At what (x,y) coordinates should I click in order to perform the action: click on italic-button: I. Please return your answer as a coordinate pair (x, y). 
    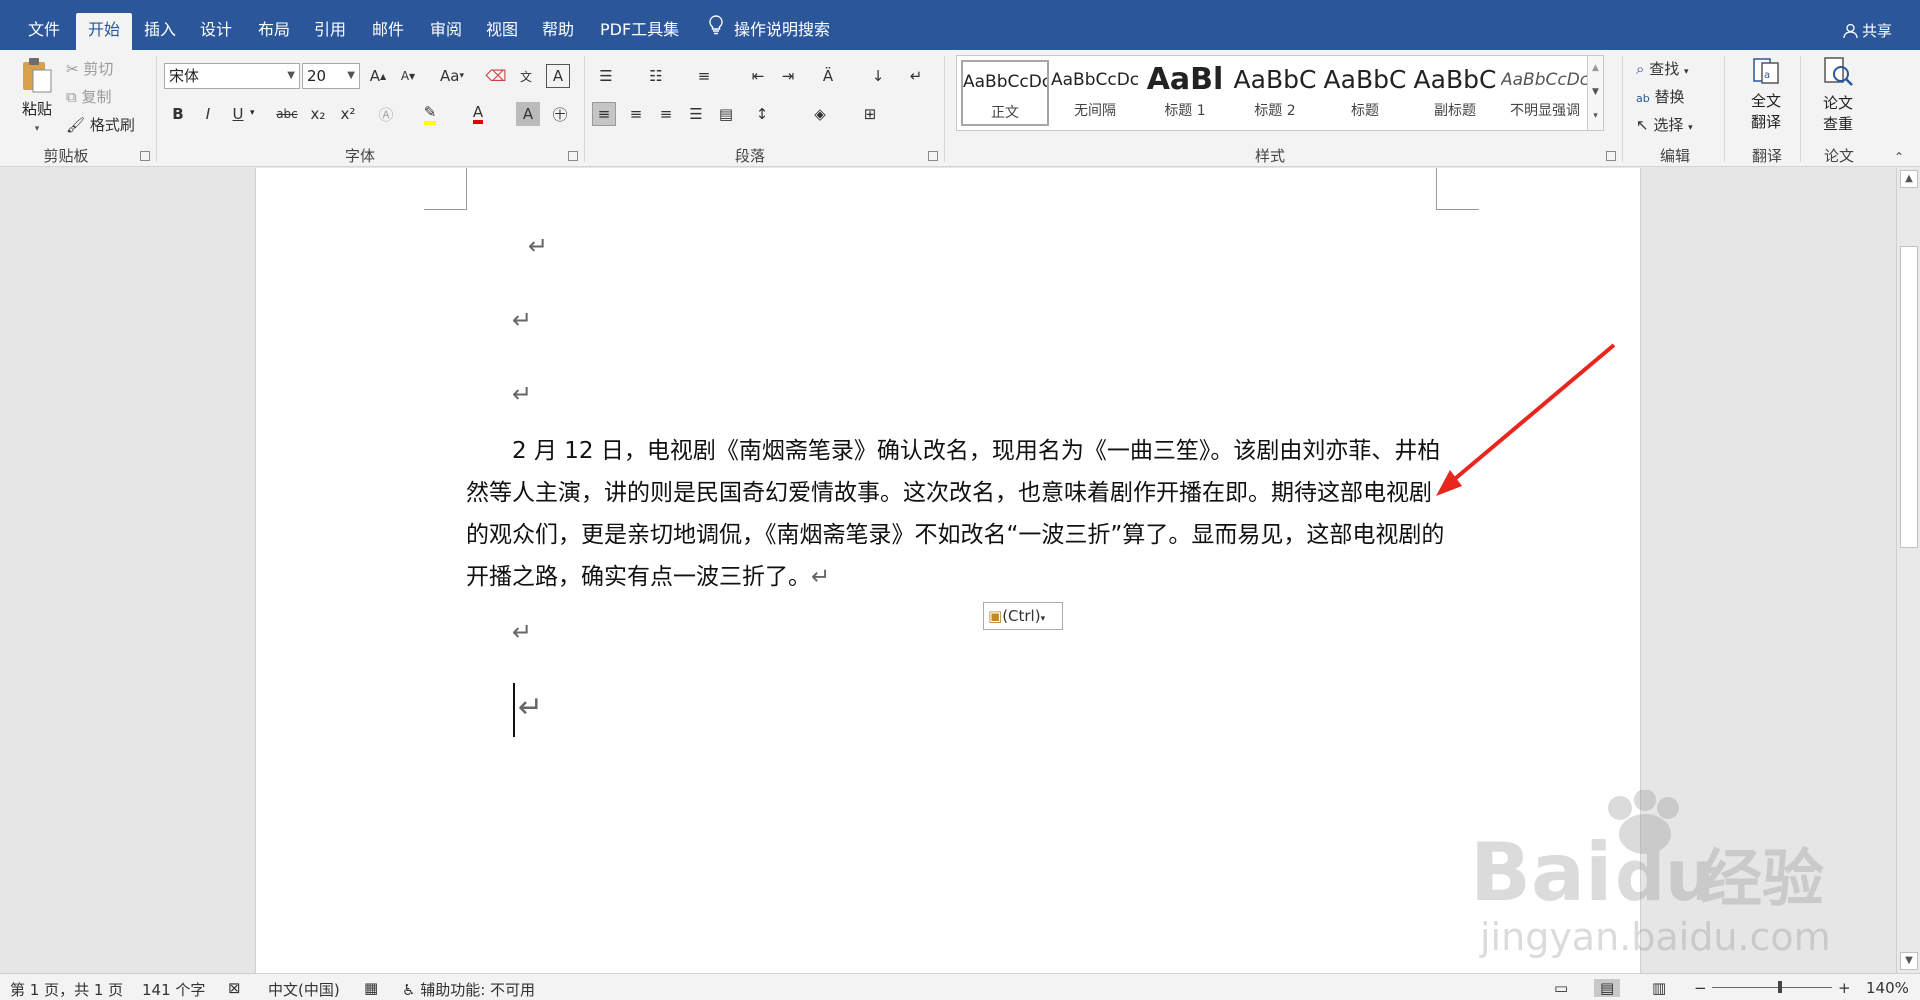
    Looking at the image, I should click on (208, 114).